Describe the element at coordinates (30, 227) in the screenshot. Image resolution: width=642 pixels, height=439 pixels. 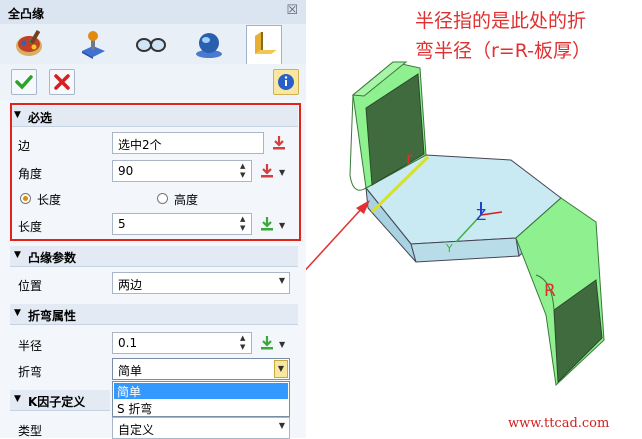
I see `length-label: 长度` at that location.